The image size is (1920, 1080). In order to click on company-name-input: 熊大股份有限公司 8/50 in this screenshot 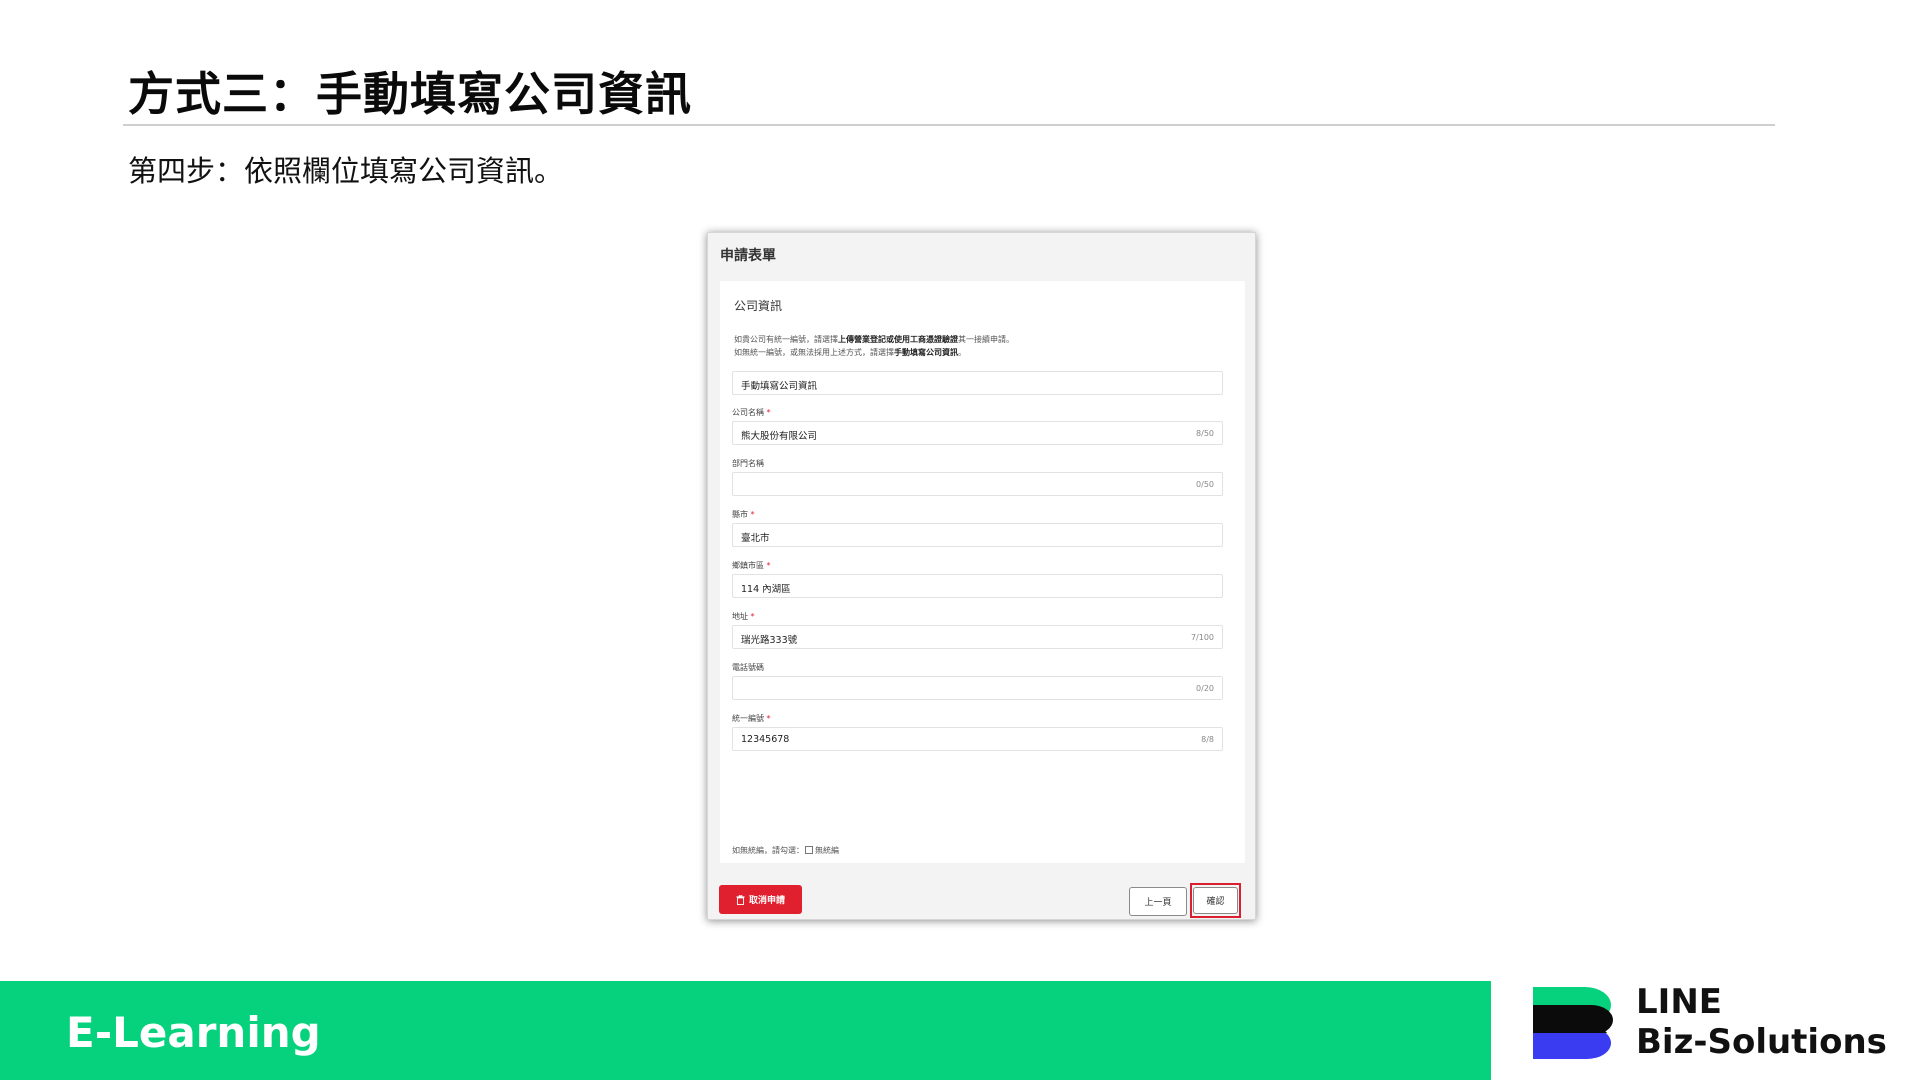, I will do `click(977, 433)`.